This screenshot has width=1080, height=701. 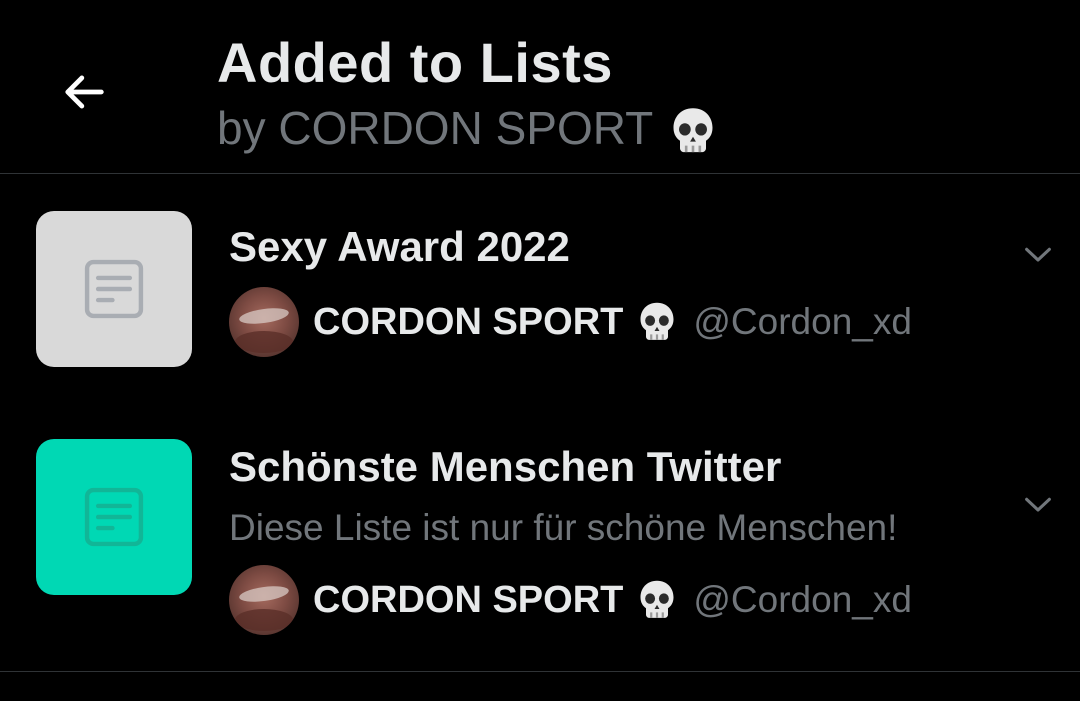 I want to click on list-description: Diese Liste ist nur für schöne Menschen!, so click(x=563, y=527).